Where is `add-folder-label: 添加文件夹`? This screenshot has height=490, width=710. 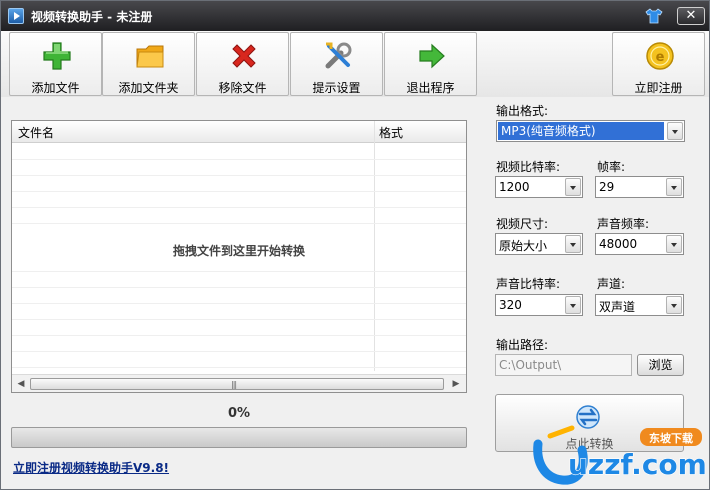 add-folder-label: 添加文件夹 is located at coordinates (148, 88).